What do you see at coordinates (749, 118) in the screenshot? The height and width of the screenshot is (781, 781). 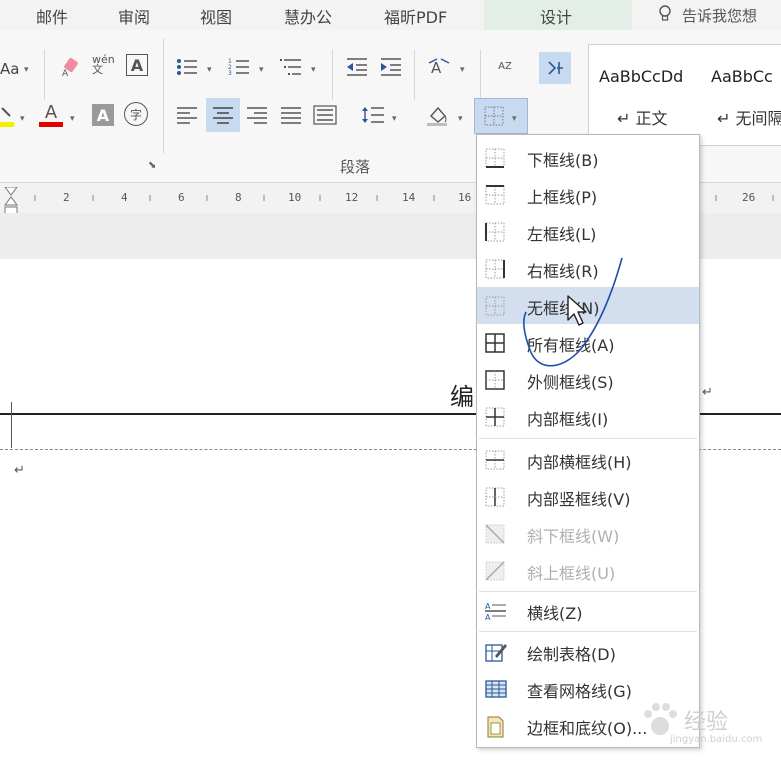 I see `style-no-spacing-name: ↵ 无间隔` at bounding box center [749, 118].